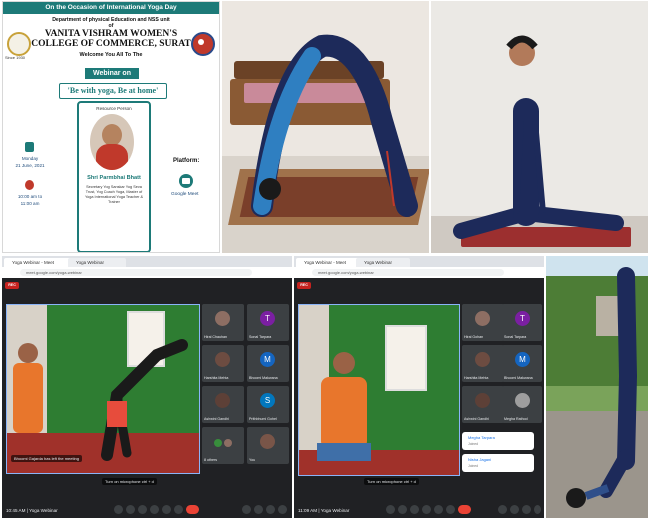 The width and height of the screenshot is (650, 519). Describe the element at coordinates (379, 390) in the screenshot. I see `main-video-tile` at that location.